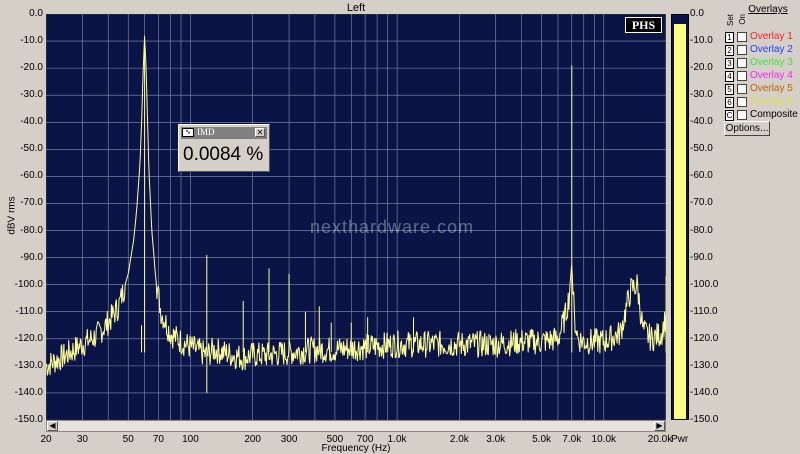  I want to click on overlay-set-button: 2, so click(729, 50).